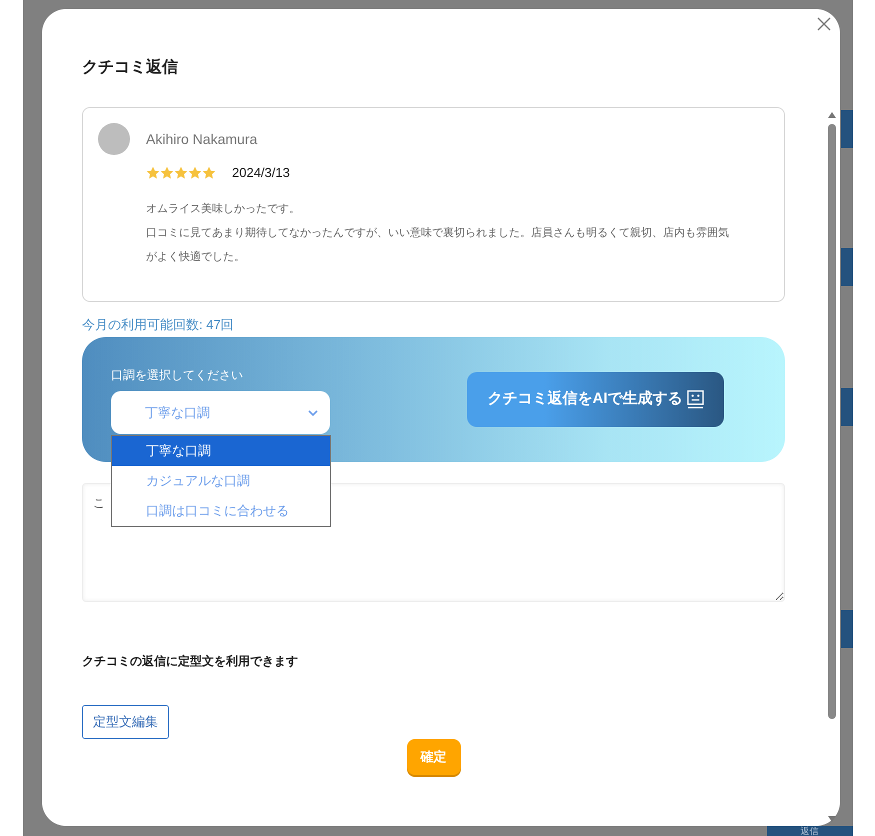 The image size is (875, 836). I want to click on usage-count: 今月の利用可能回数: 47回, so click(158, 325).